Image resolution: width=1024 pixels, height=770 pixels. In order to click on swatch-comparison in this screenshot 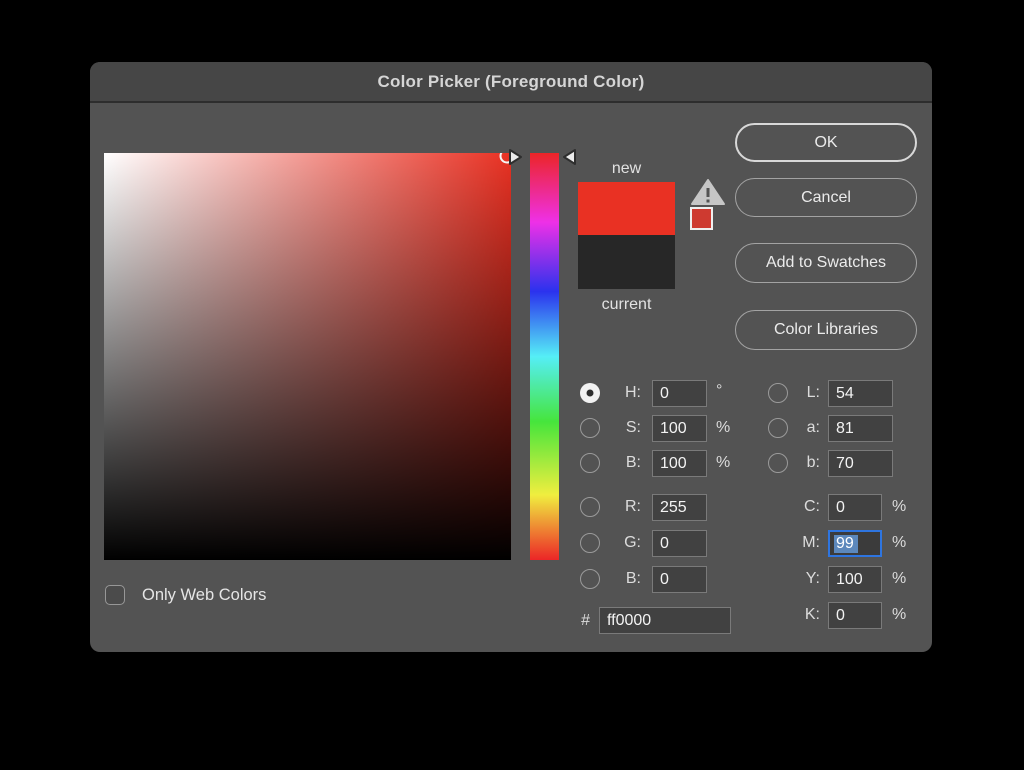, I will do `click(626, 235)`.